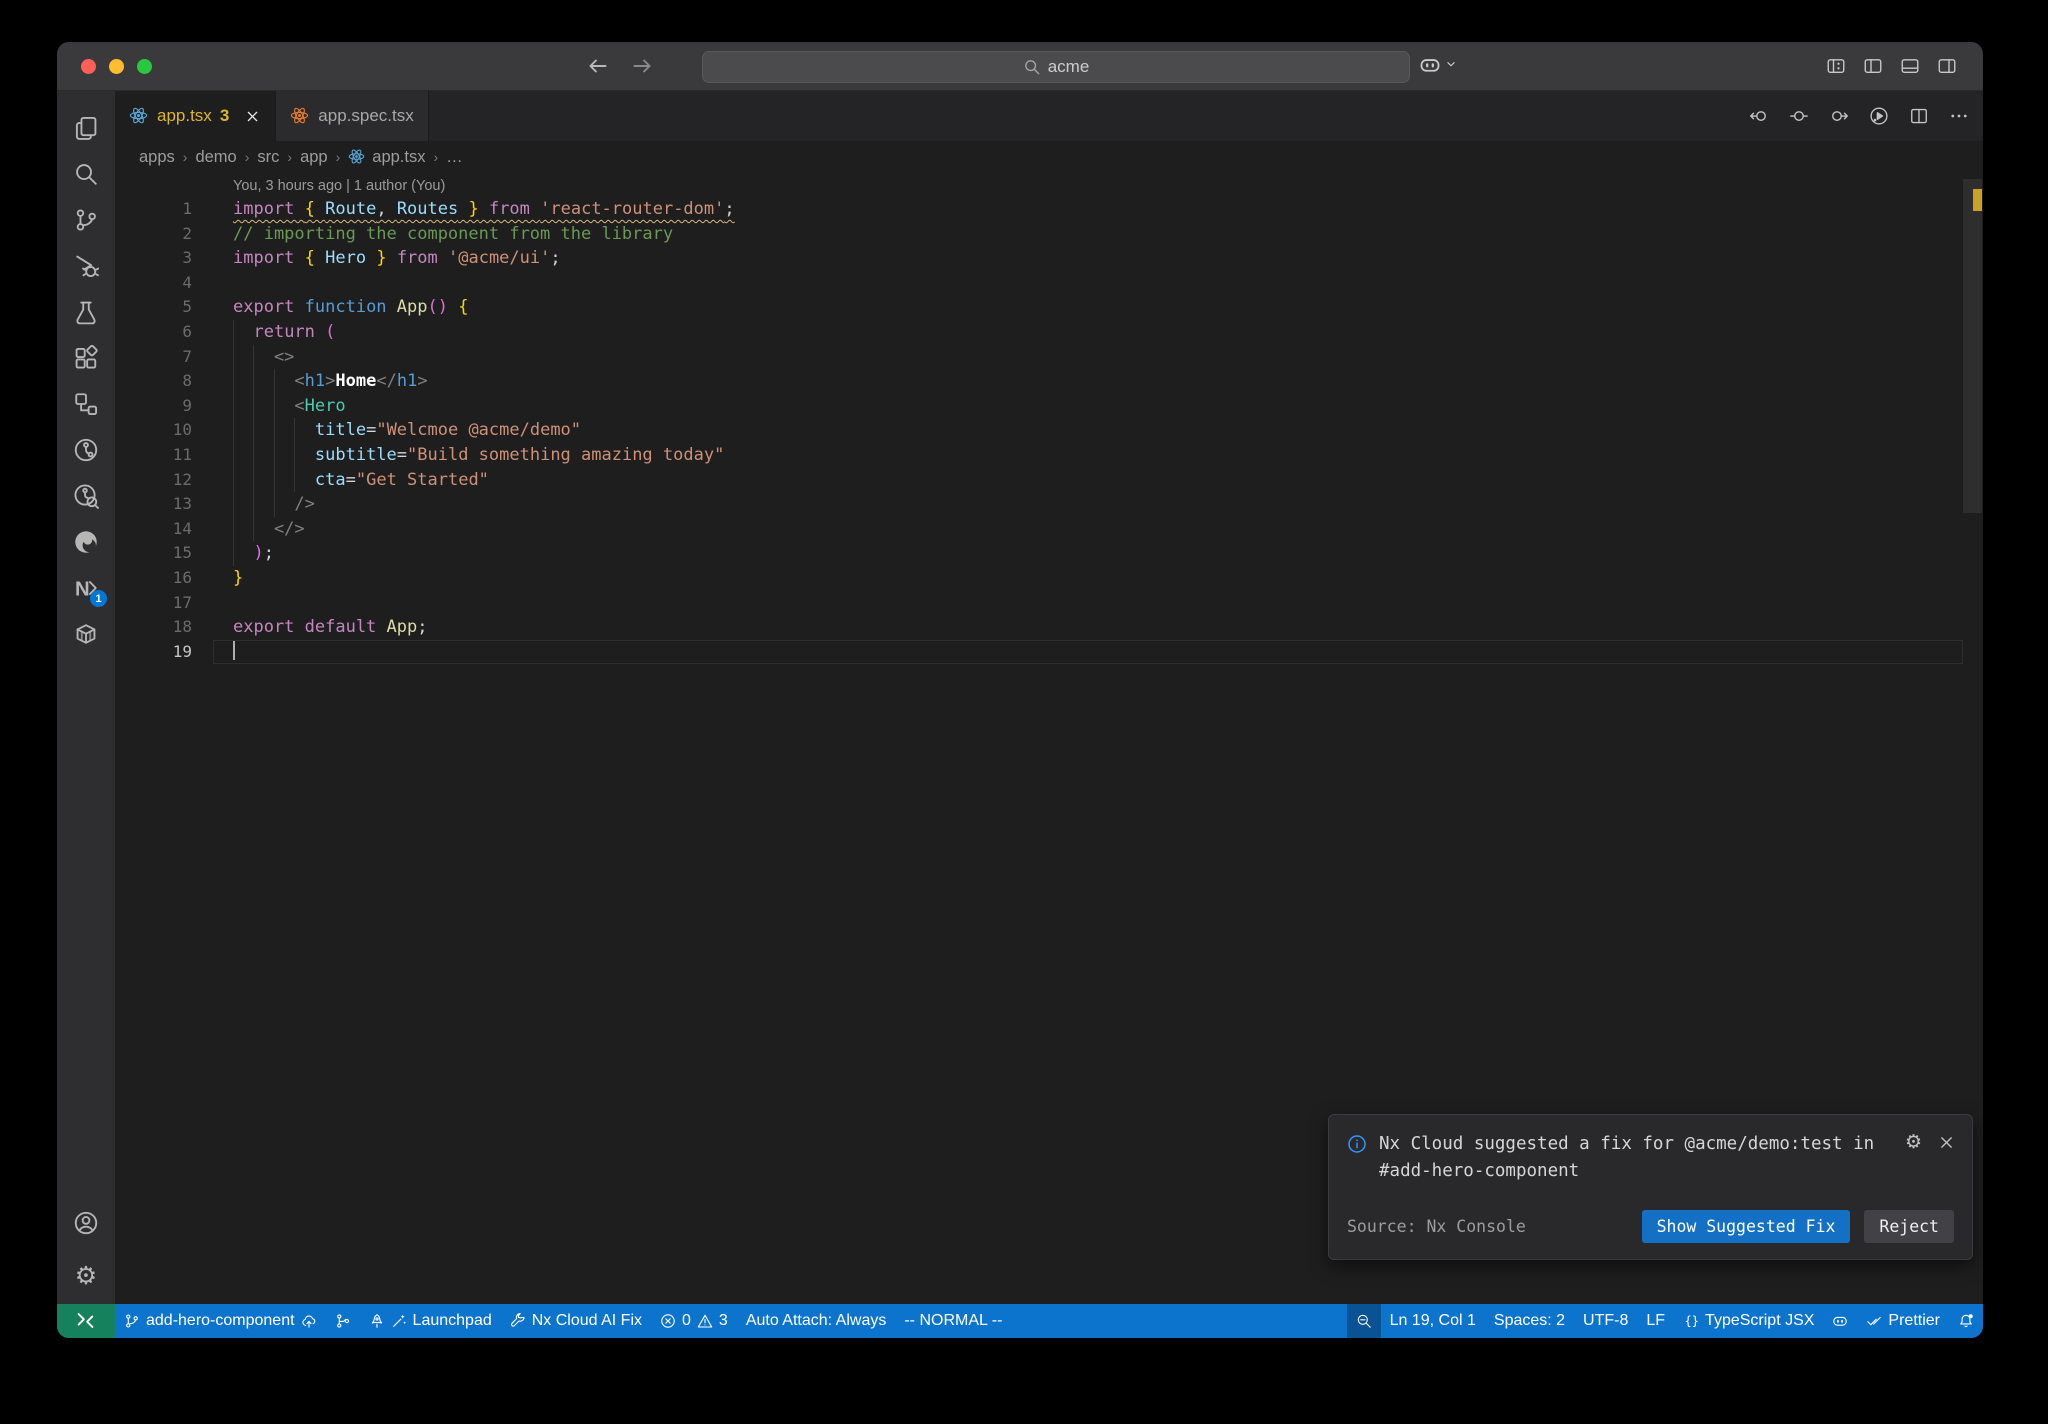 The image size is (2048, 1424). What do you see at coordinates (1049, 578) in the screenshot?
I see `code-line-16: 16}` at bounding box center [1049, 578].